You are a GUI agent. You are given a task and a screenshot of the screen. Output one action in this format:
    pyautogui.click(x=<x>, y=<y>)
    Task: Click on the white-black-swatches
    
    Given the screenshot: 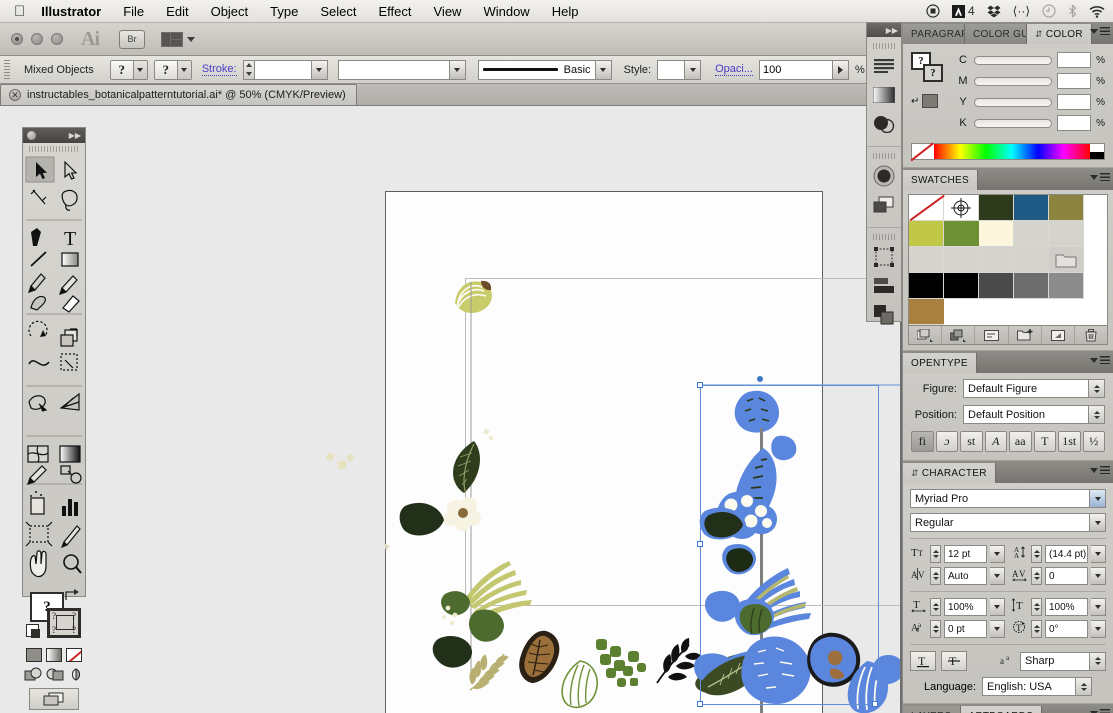 What is the action you would take?
    pyautogui.click(x=1097, y=151)
    